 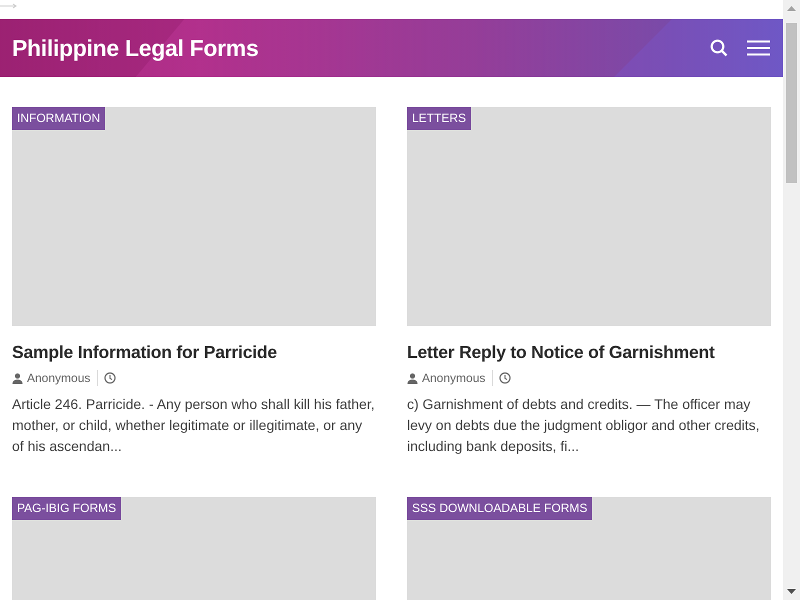 I want to click on menu-icon, so click(x=758, y=48).